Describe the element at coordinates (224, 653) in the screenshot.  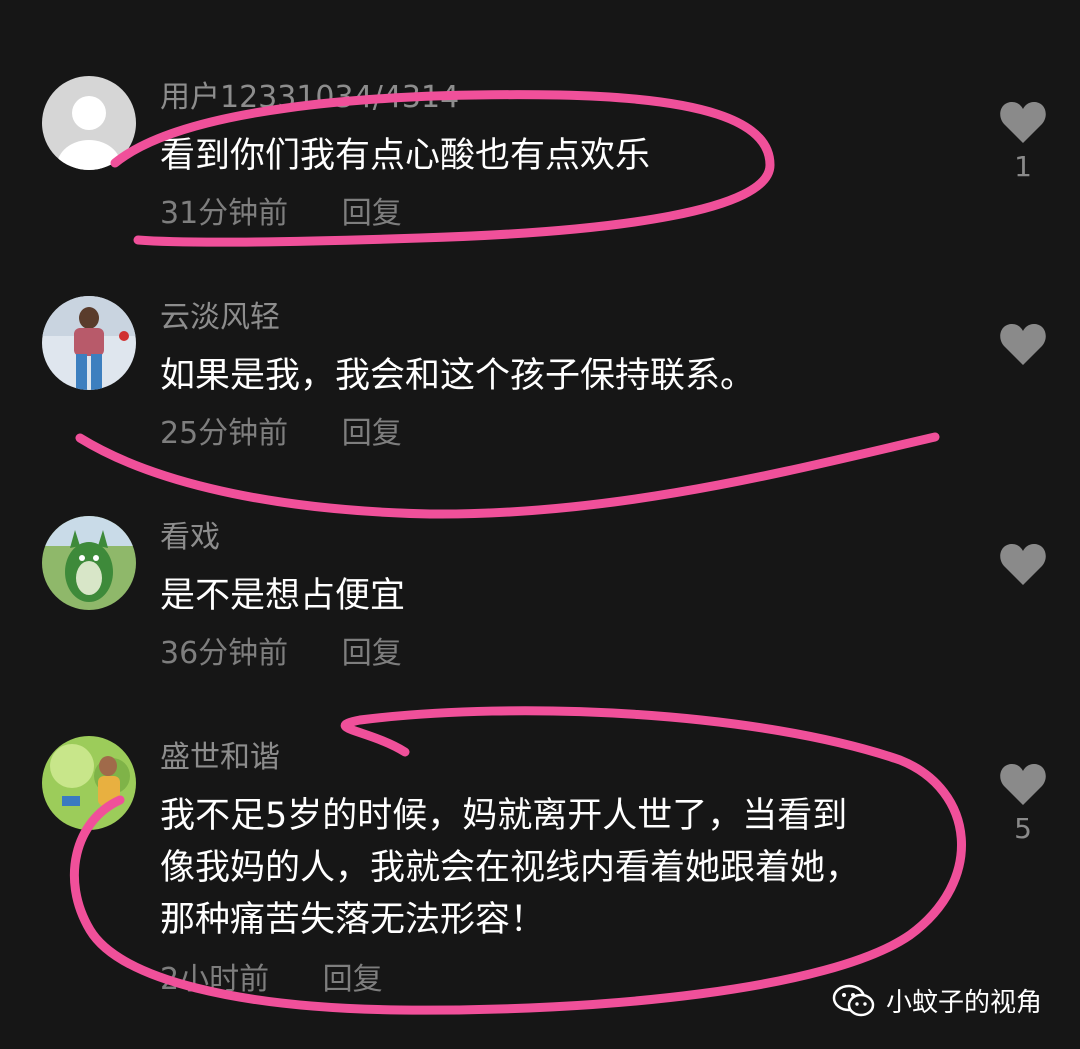
I see `comment-time: 36分钟前` at that location.